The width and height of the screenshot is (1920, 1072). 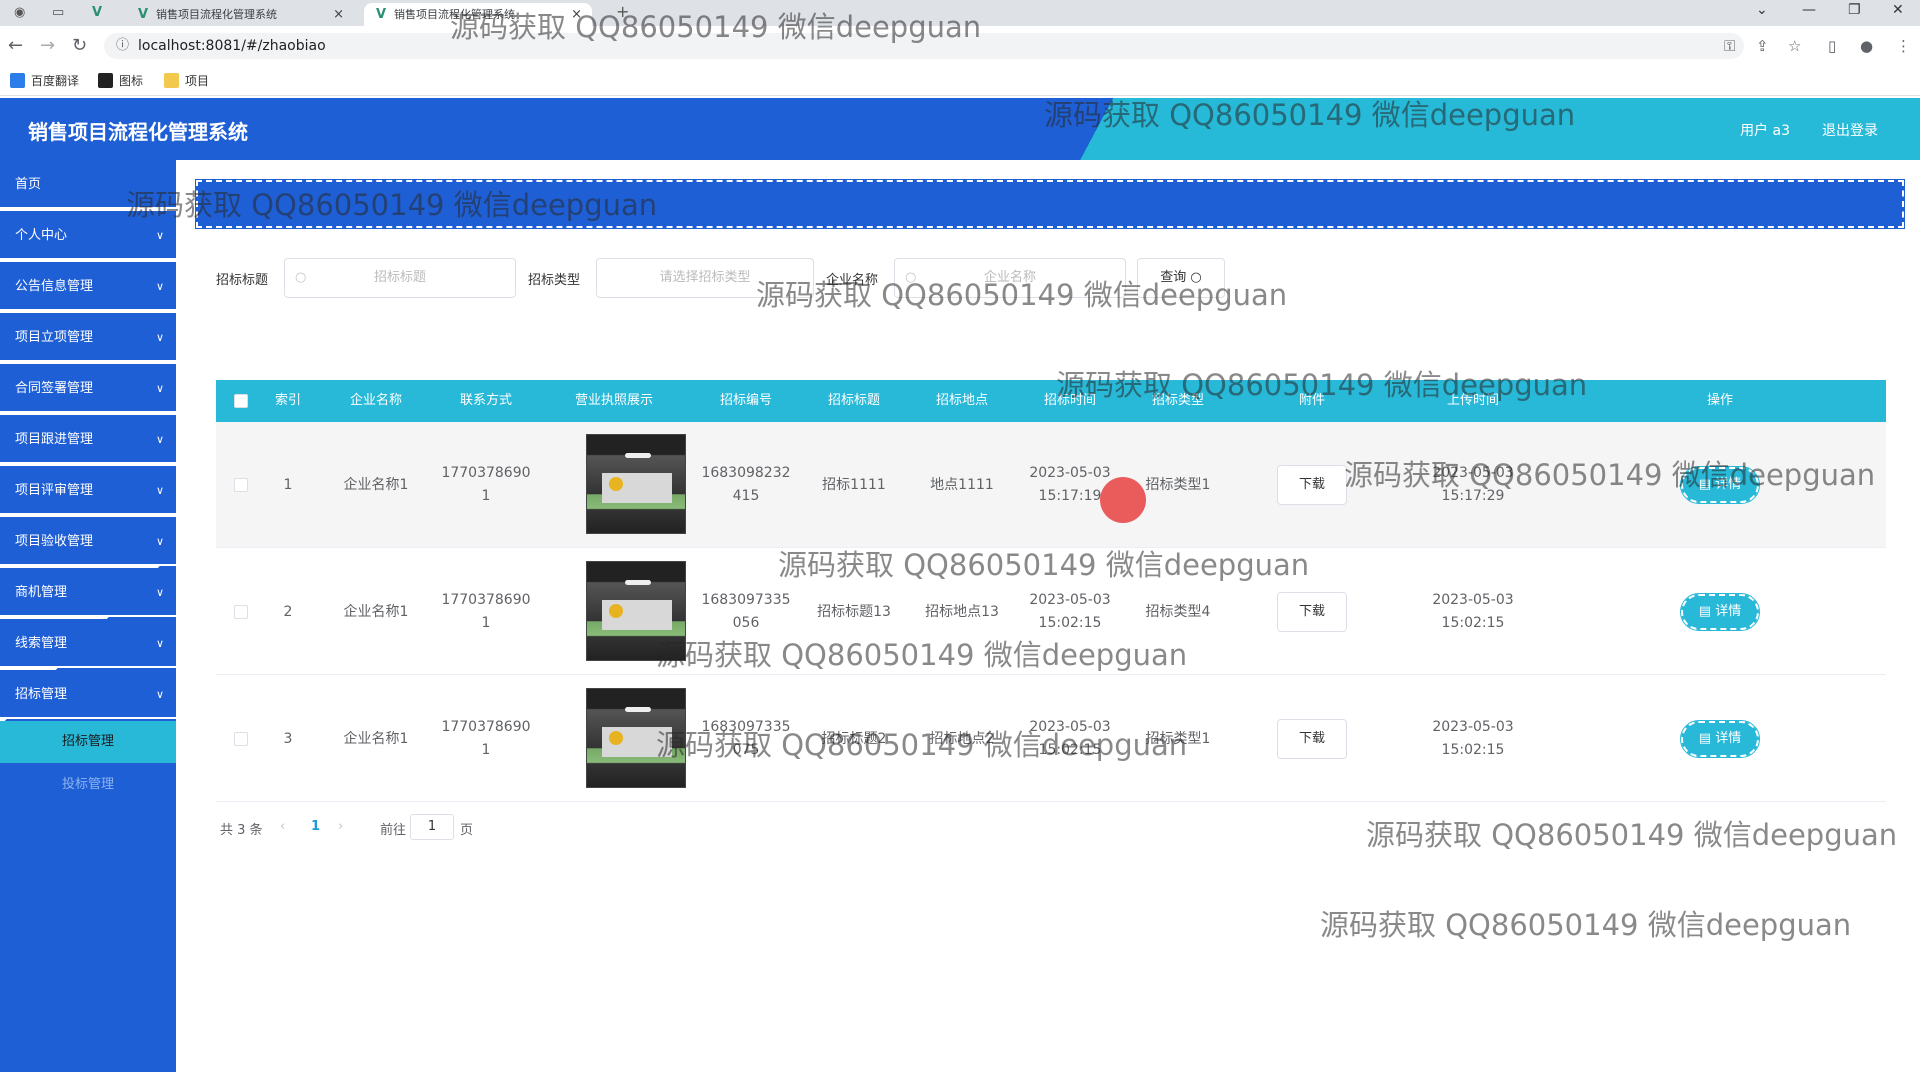 I want to click on sidebar-item-tenders: 招标管理 ∨, so click(x=88, y=694).